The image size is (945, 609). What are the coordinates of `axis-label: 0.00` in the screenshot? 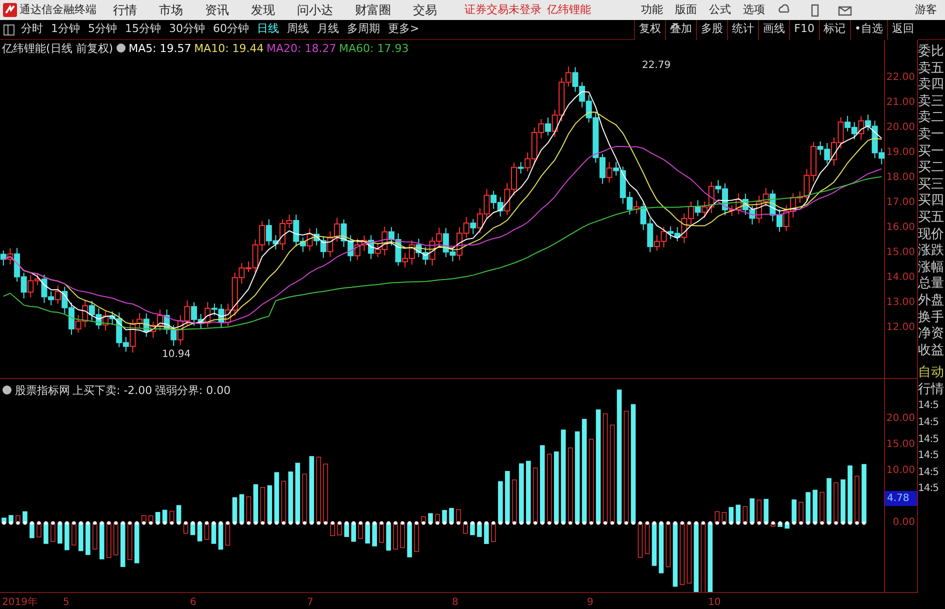 It's located at (903, 523).